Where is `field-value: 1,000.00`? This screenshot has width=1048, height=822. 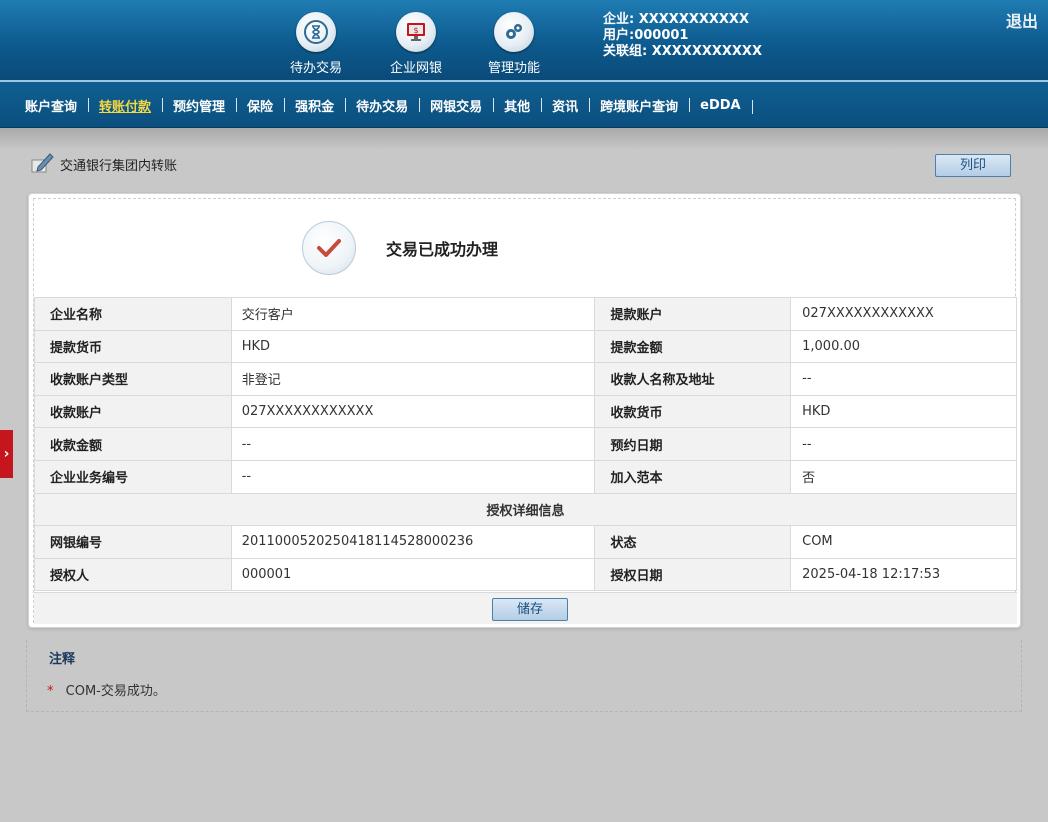 field-value: 1,000.00 is located at coordinates (903, 346).